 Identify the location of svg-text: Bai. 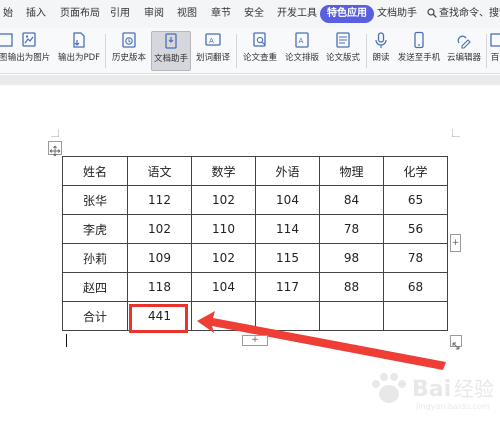
(431, 389).